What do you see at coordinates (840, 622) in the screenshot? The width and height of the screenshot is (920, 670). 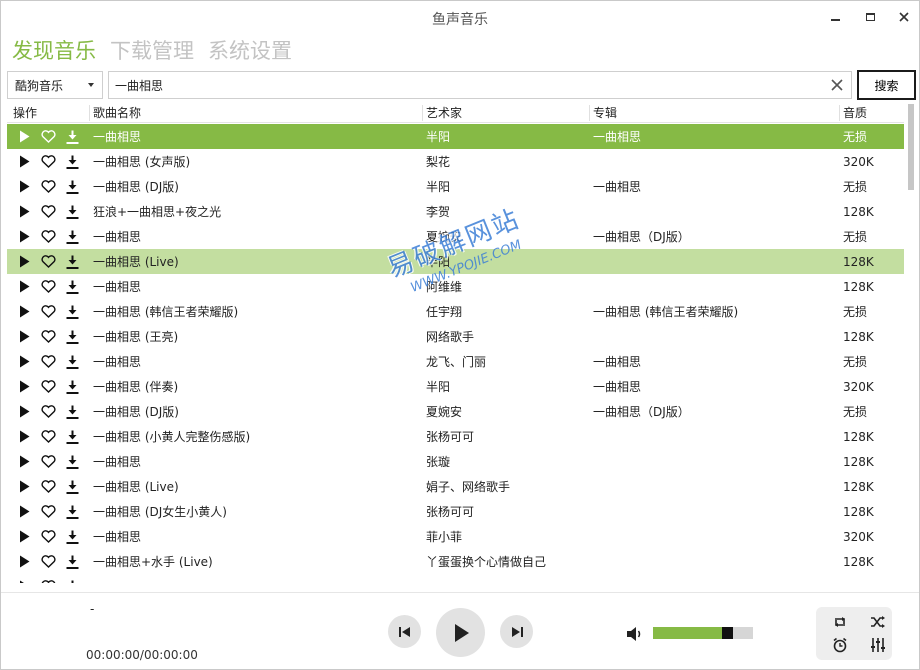 I see `repeat-button` at bounding box center [840, 622].